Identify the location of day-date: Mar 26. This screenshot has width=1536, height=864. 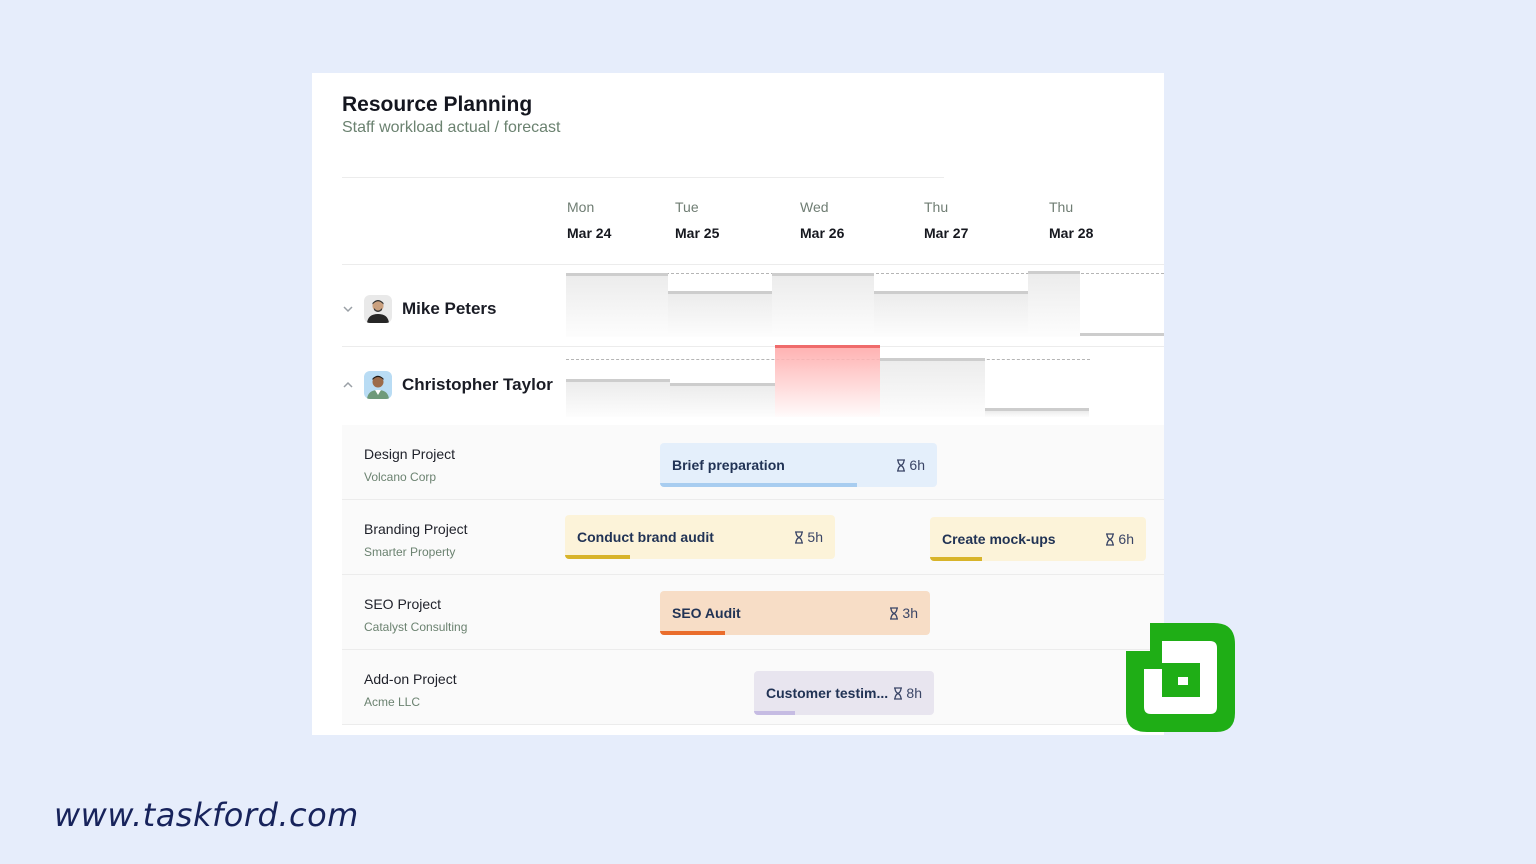
(822, 233).